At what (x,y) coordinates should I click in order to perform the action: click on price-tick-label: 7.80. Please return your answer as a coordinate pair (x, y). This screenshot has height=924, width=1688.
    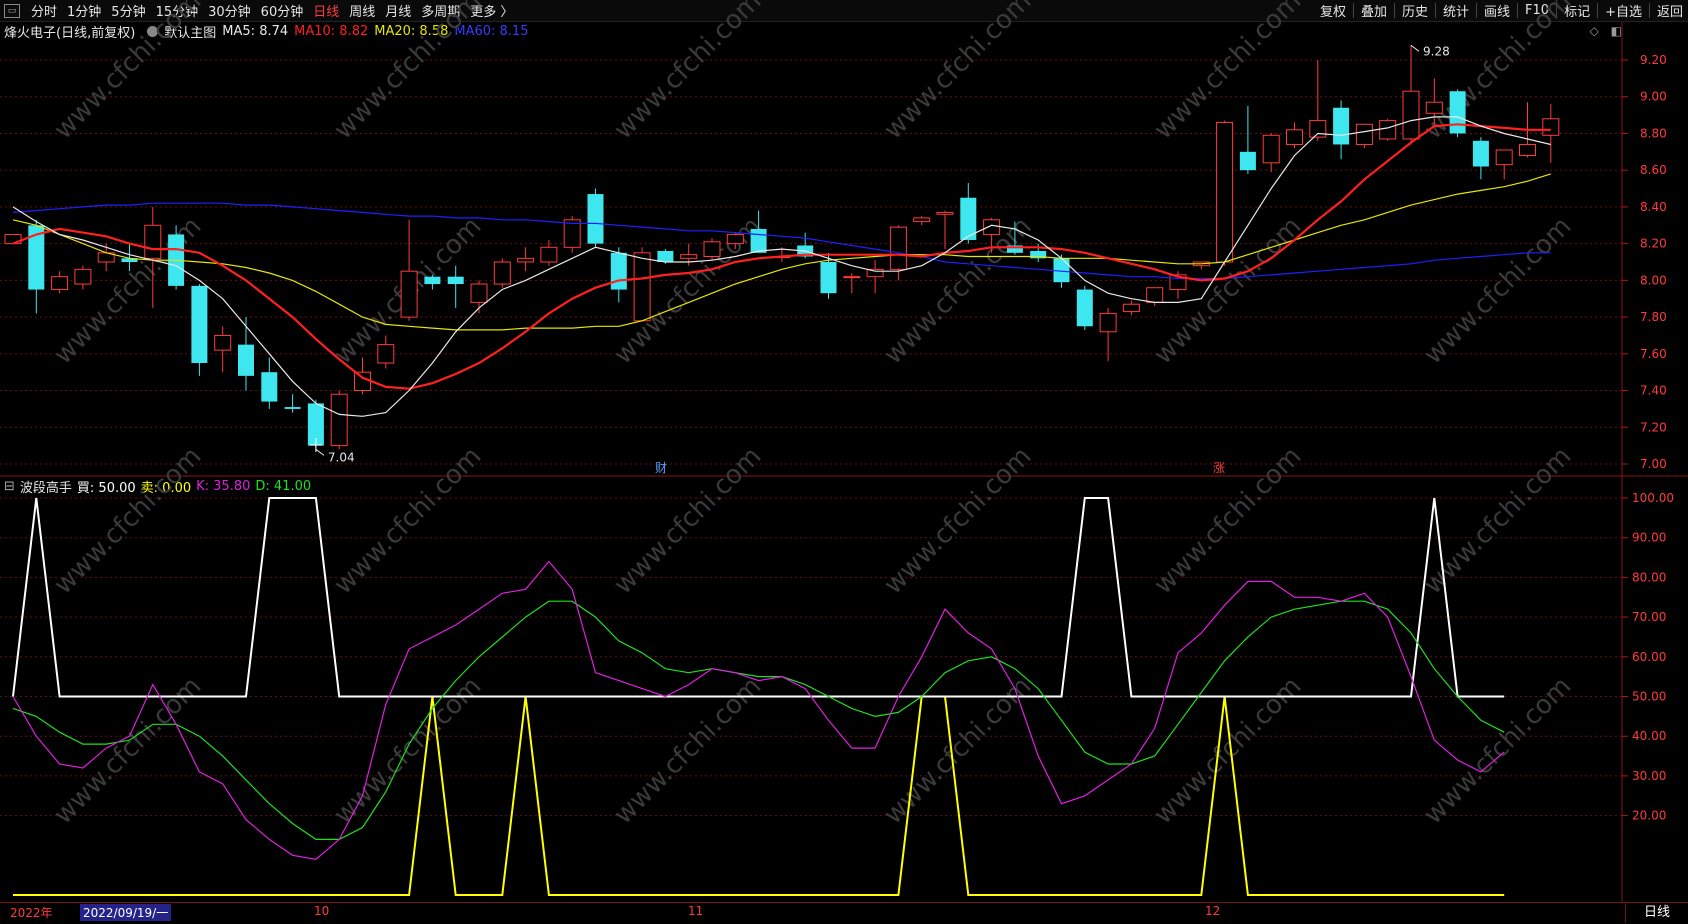
    Looking at the image, I should click on (1653, 317).